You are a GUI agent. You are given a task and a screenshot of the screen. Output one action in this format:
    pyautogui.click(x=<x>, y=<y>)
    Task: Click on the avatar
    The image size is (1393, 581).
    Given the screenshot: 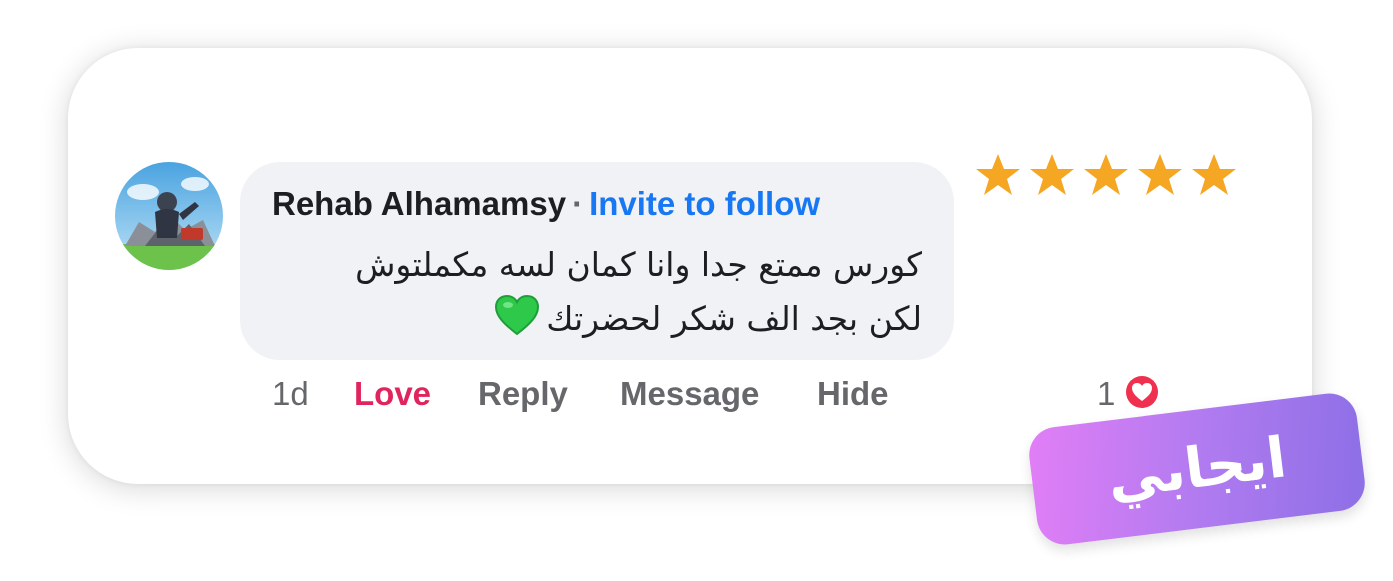 What is the action you would take?
    pyautogui.click(x=169, y=216)
    